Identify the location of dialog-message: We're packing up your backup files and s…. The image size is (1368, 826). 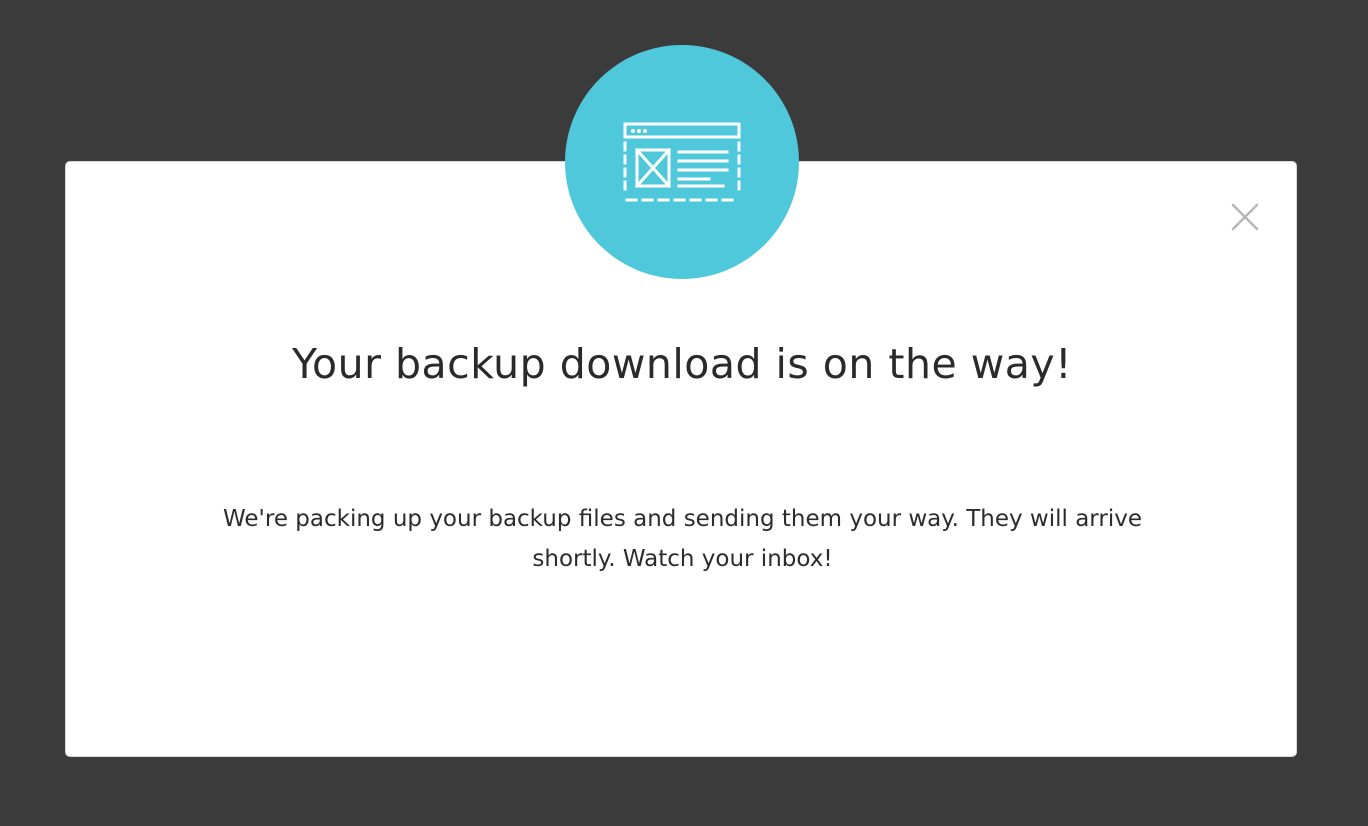
(682, 539).